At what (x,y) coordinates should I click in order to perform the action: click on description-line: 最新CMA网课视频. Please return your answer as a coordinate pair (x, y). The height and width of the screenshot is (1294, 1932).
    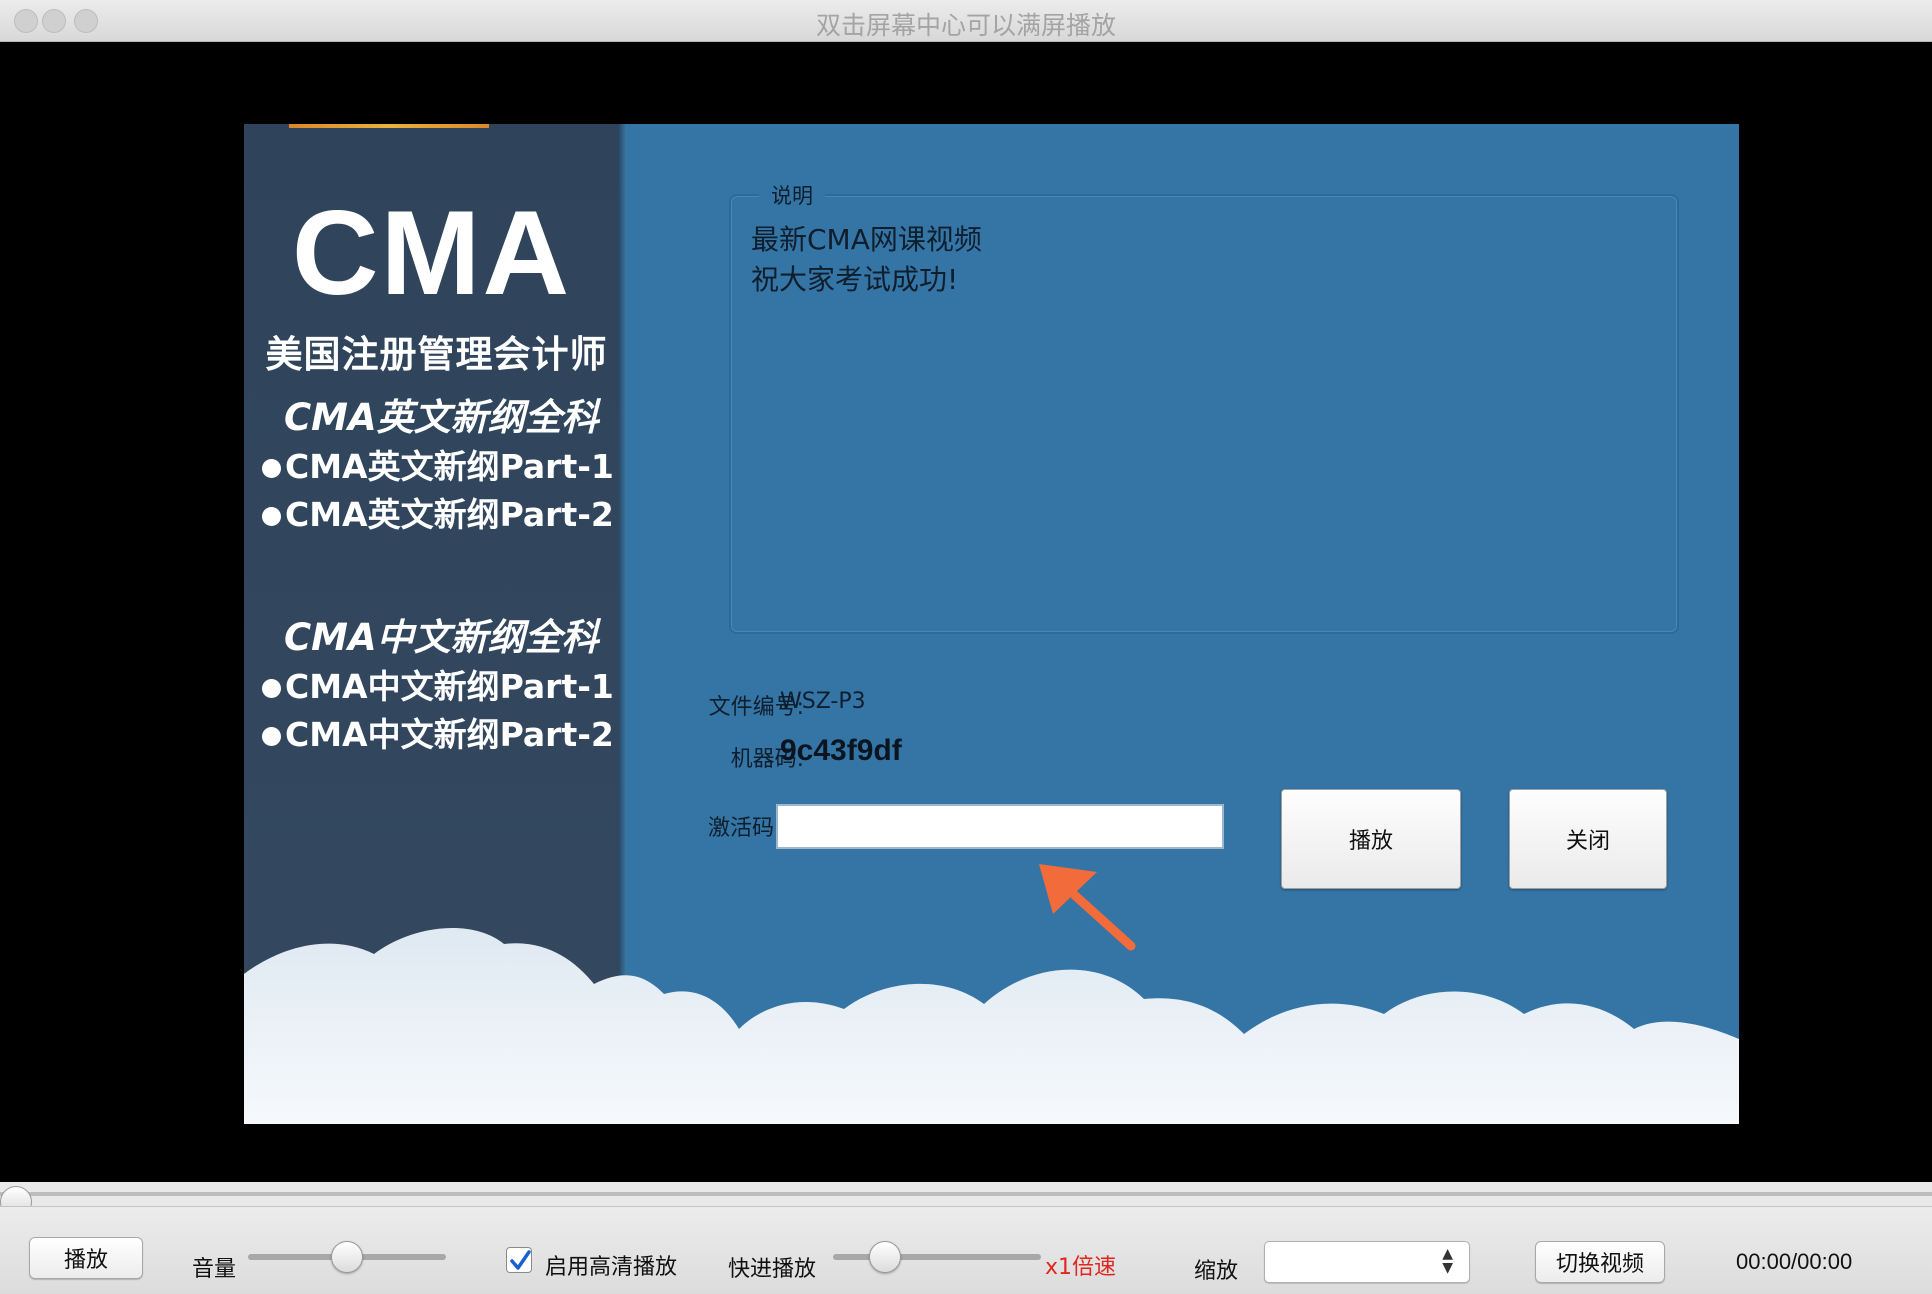
    Looking at the image, I should click on (866, 239).